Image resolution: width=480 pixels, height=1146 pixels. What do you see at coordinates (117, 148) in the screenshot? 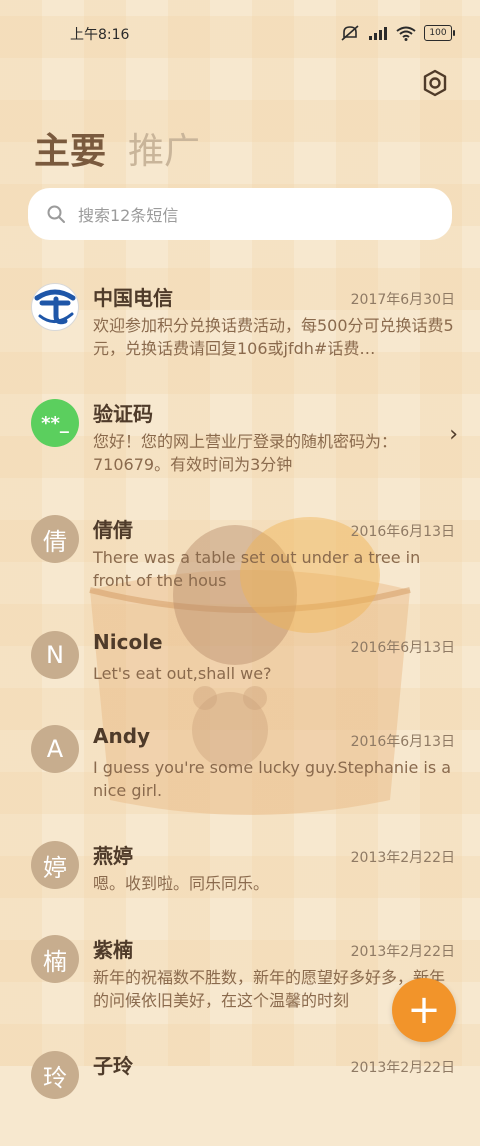
I see `category-tabs: 主要 推广` at bounding box center [117, 148].